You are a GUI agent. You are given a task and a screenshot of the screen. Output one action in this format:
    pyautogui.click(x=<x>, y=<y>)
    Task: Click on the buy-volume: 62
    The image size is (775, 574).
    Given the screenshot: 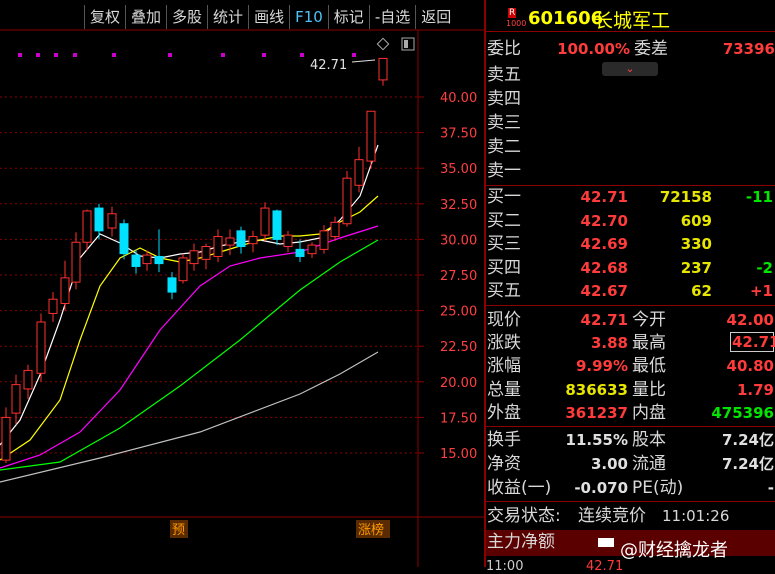 What is the action you would take?
    pyautogui.click(x=701, y=291)
    